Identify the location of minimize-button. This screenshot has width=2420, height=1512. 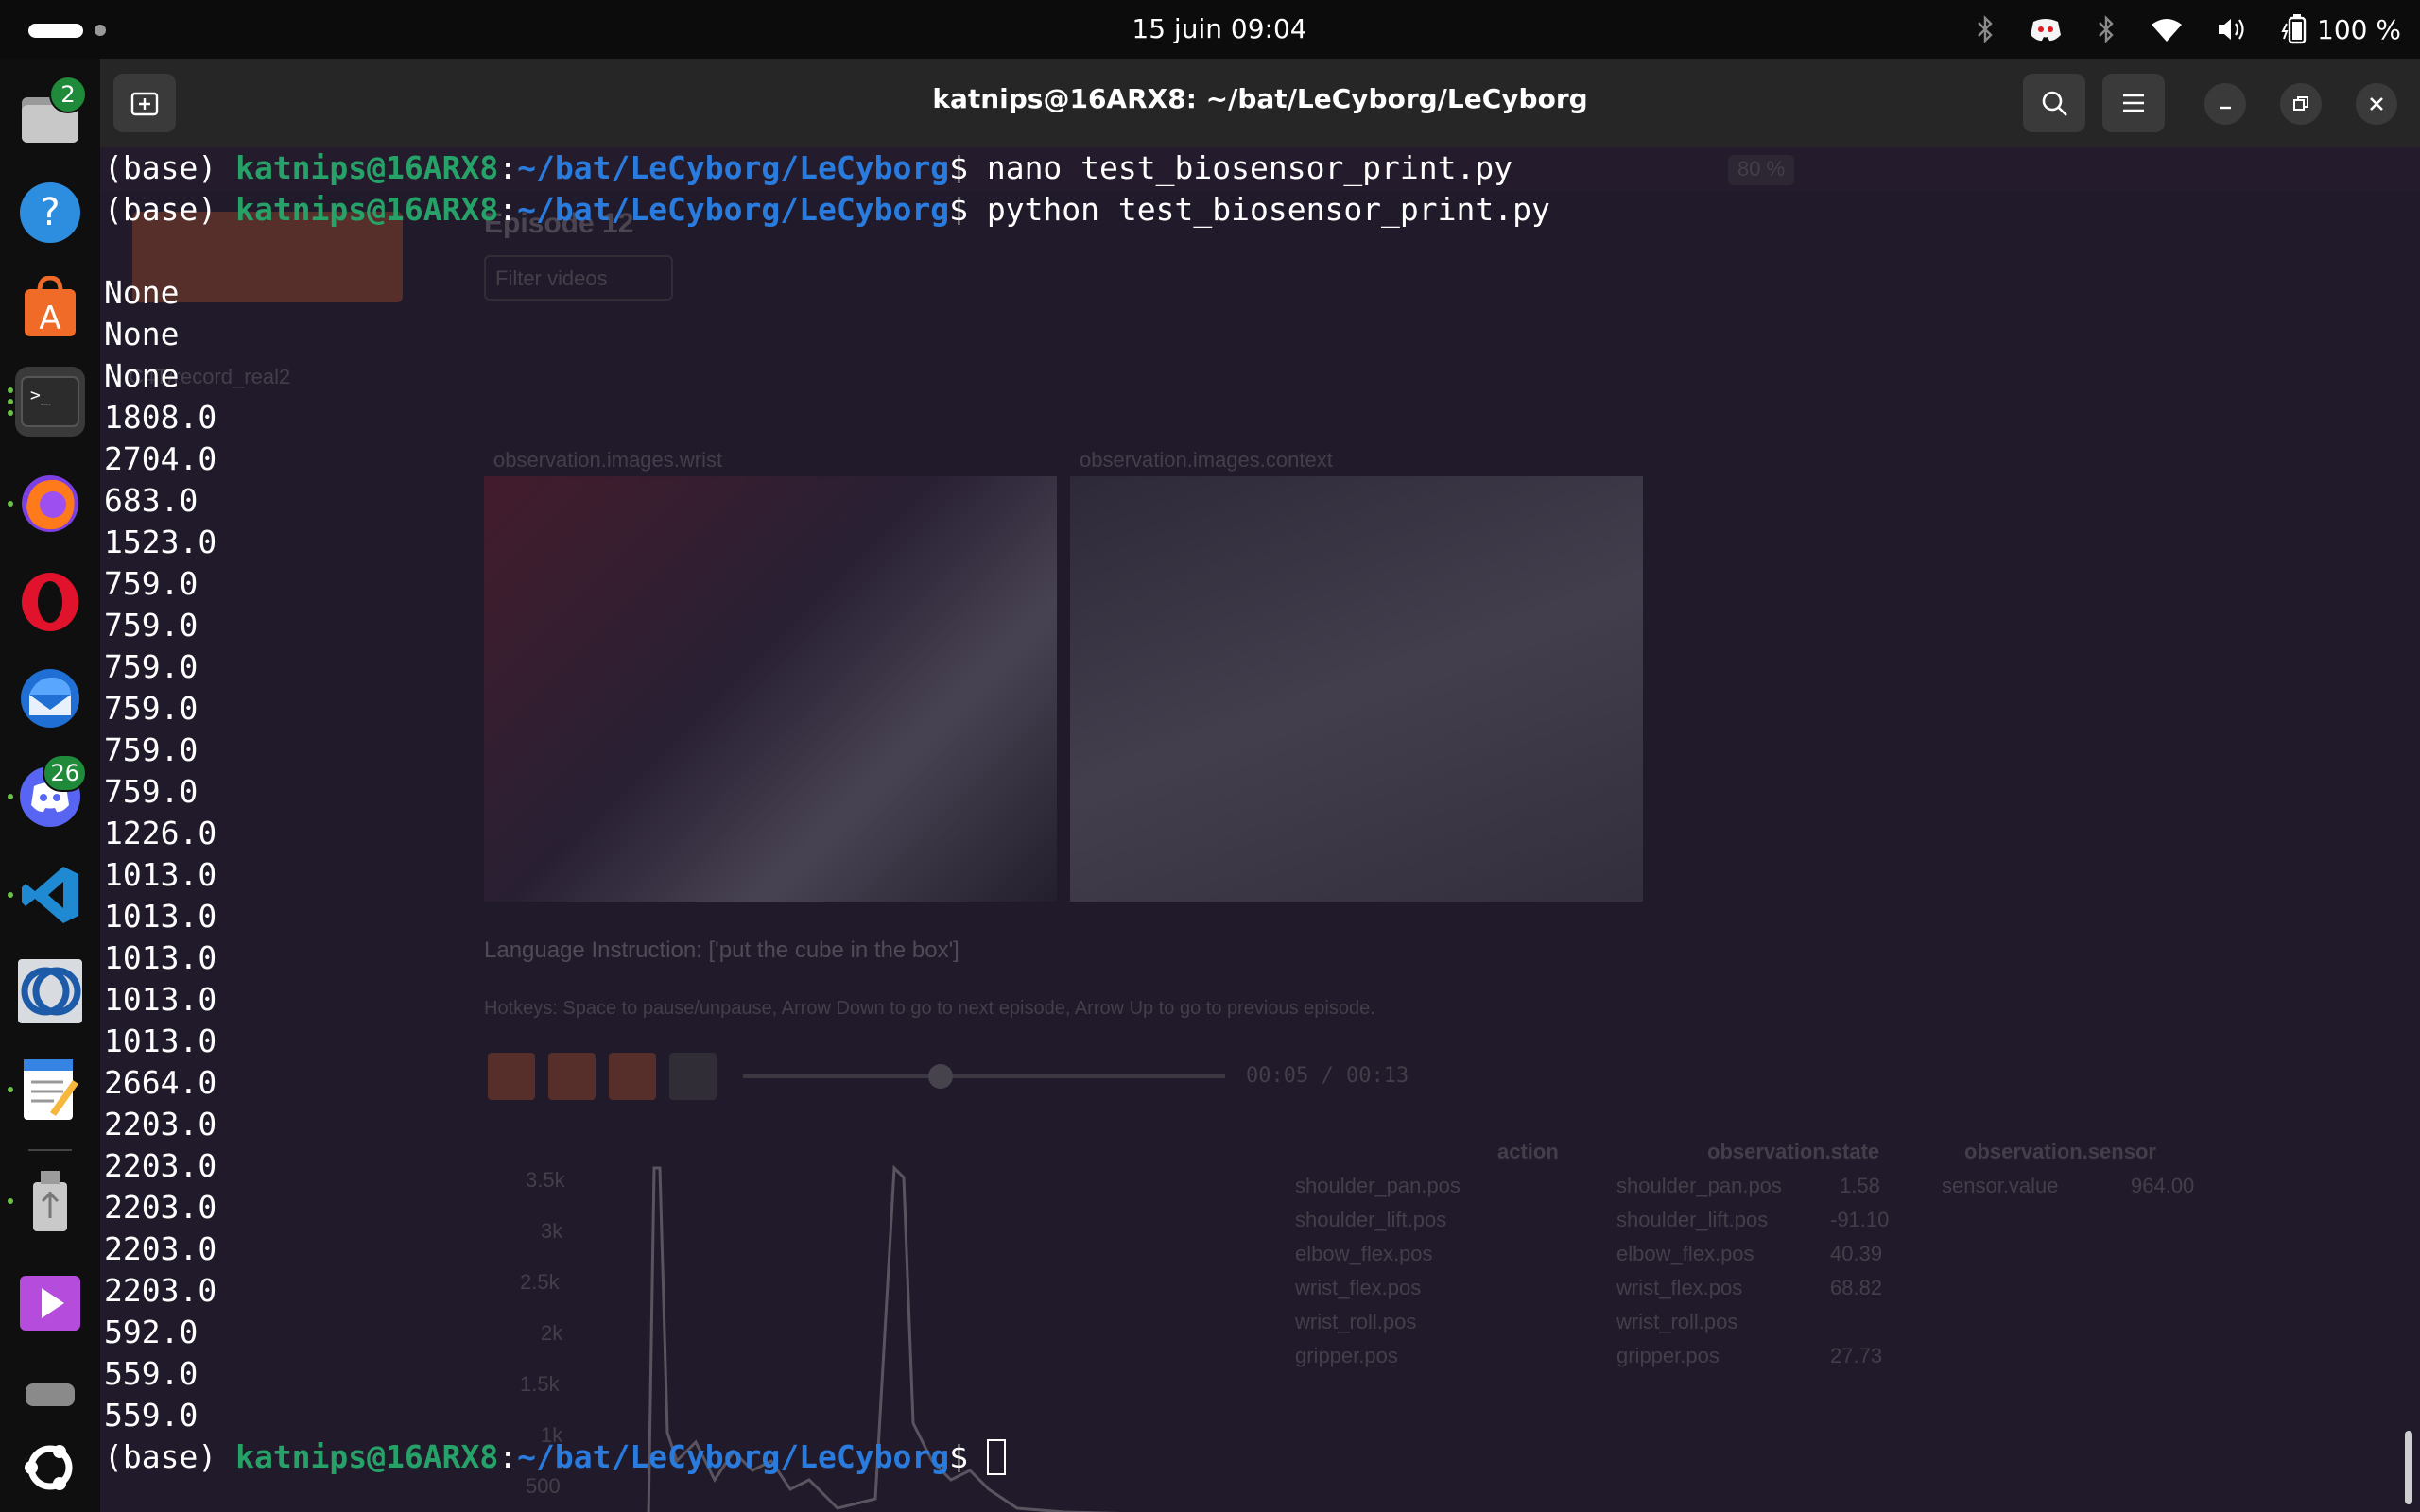
(2225, 104).